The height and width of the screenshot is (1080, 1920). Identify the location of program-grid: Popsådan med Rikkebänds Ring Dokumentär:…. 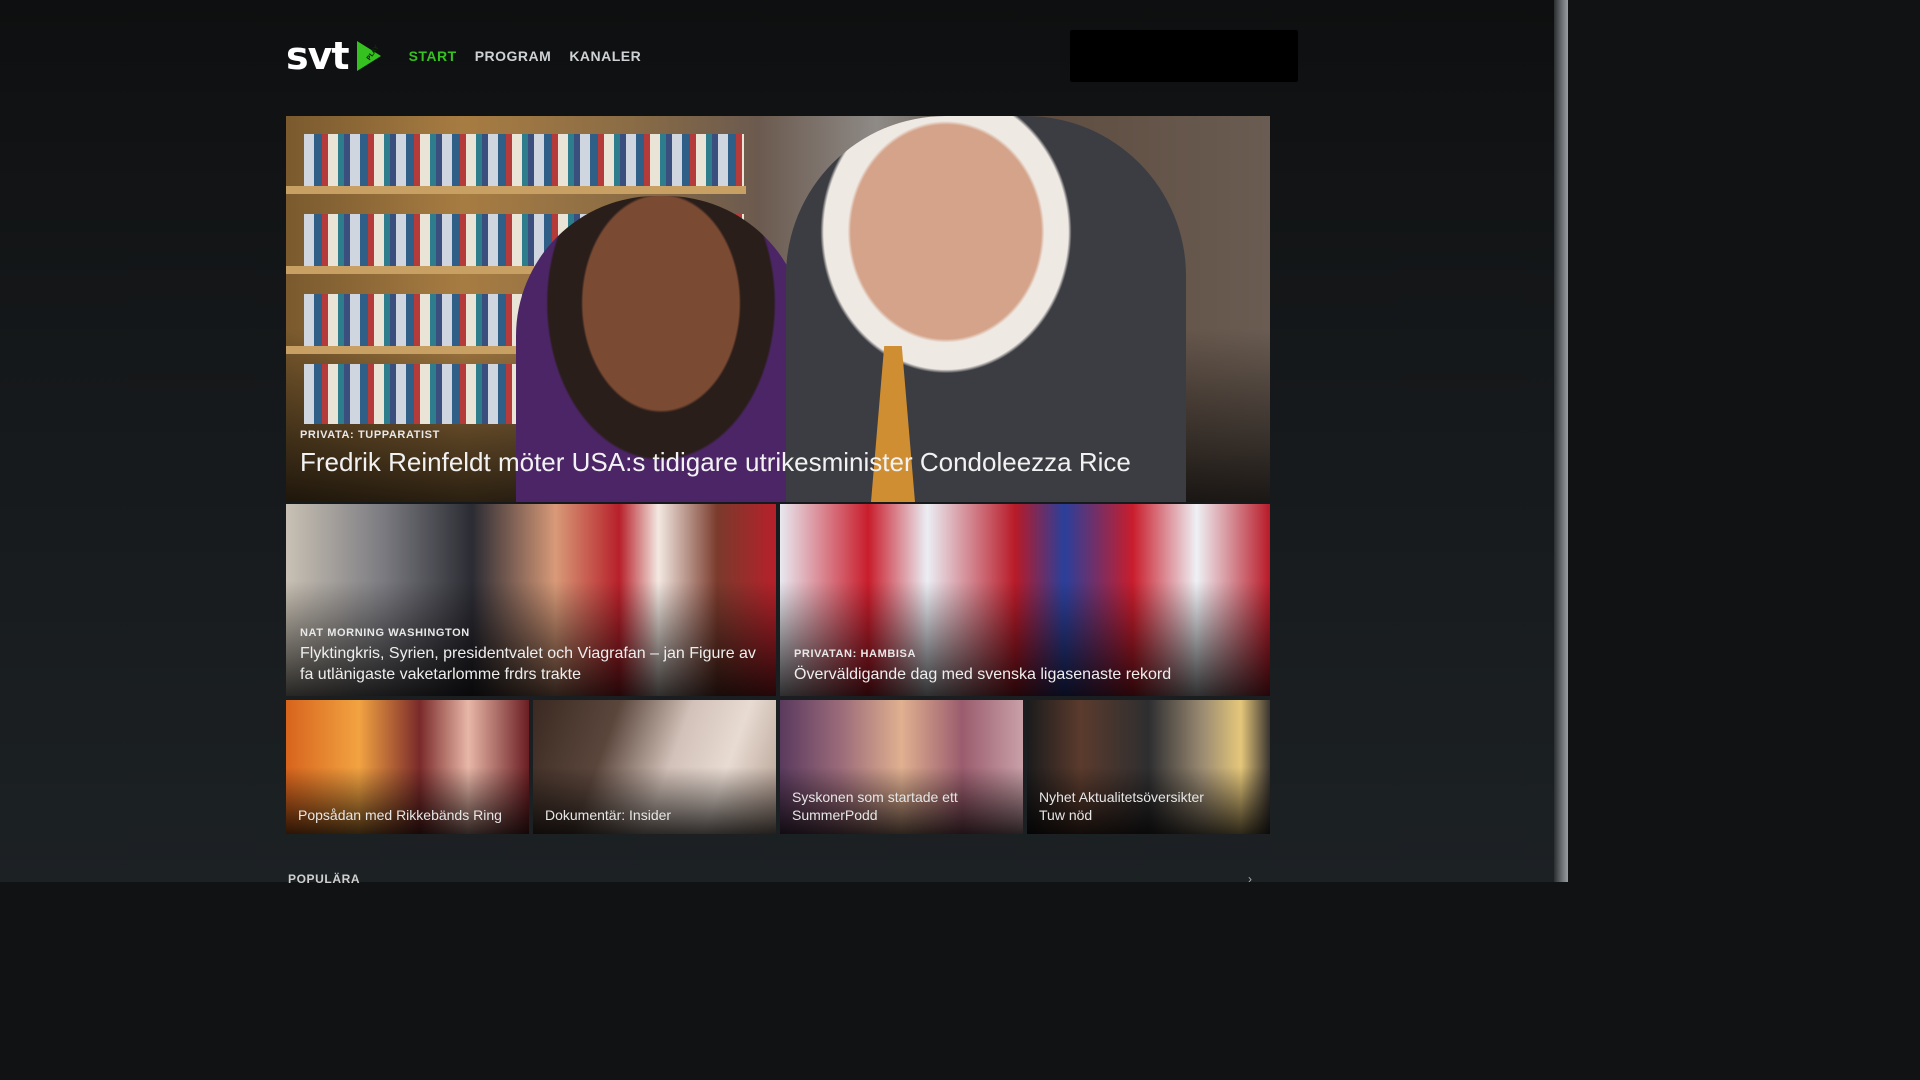
(778, 767).